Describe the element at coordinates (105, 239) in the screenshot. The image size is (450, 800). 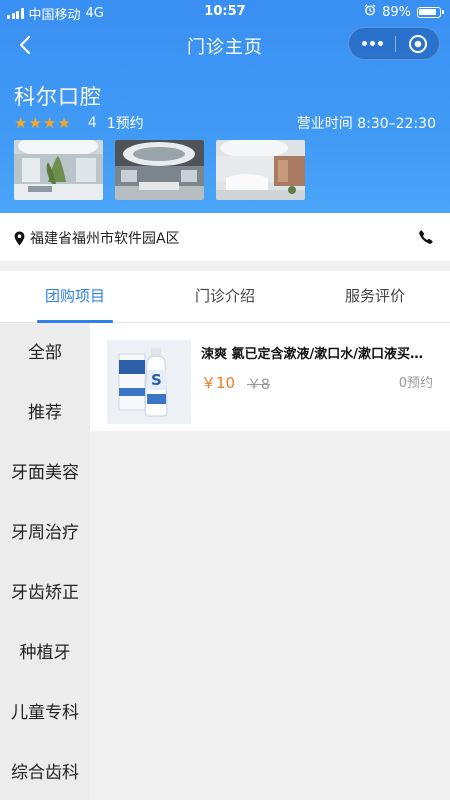
I see `address-text: 福建省福州市软件园A区` at that location.